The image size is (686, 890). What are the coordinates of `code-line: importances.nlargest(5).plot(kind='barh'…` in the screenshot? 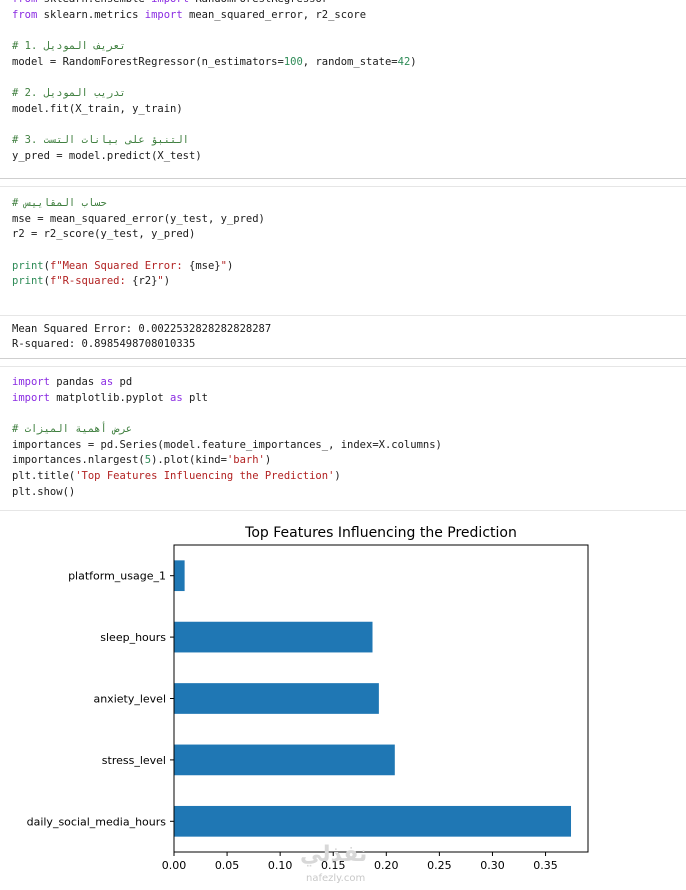 It's located at (349, 461).